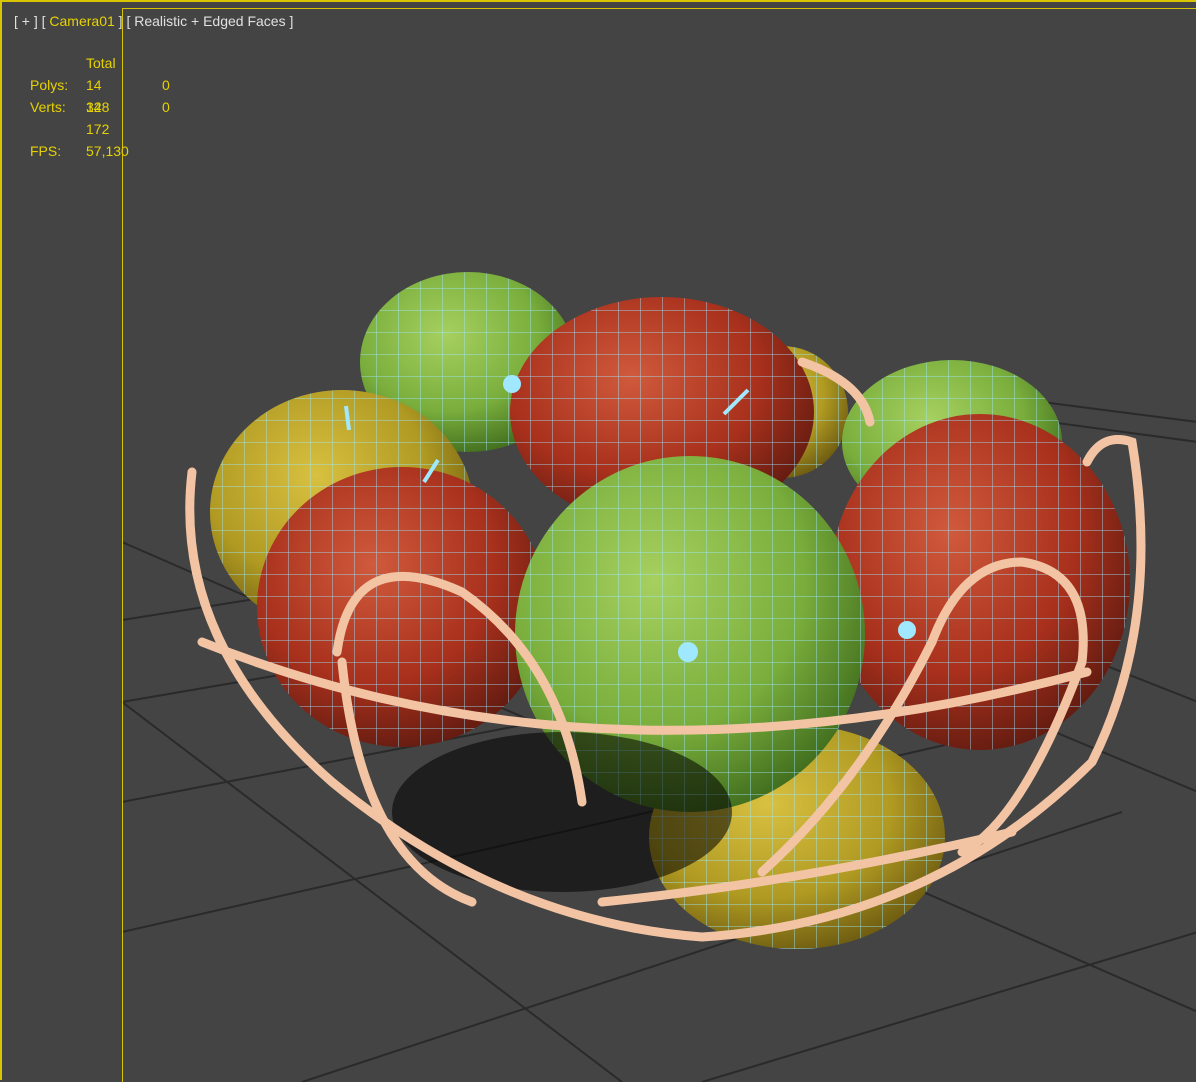 This screenshot has height=1082, width=1196. Describe the element at coordinates (48, 107) in the screenshot. I see `verts-label: Verts:` at that location.